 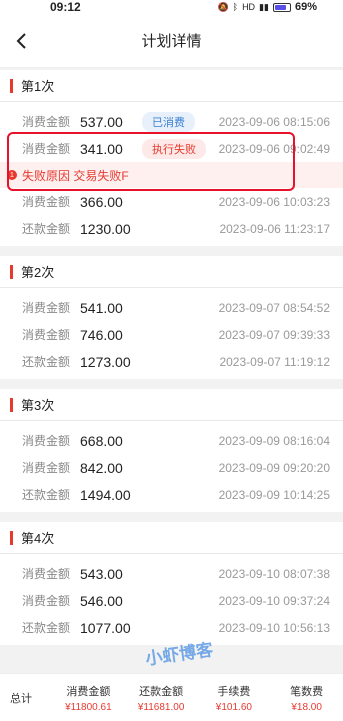 What do you see at coordinates (21, 698) in the screenshot?
I see `total-label: 总计` at bounding box center [21, 698].